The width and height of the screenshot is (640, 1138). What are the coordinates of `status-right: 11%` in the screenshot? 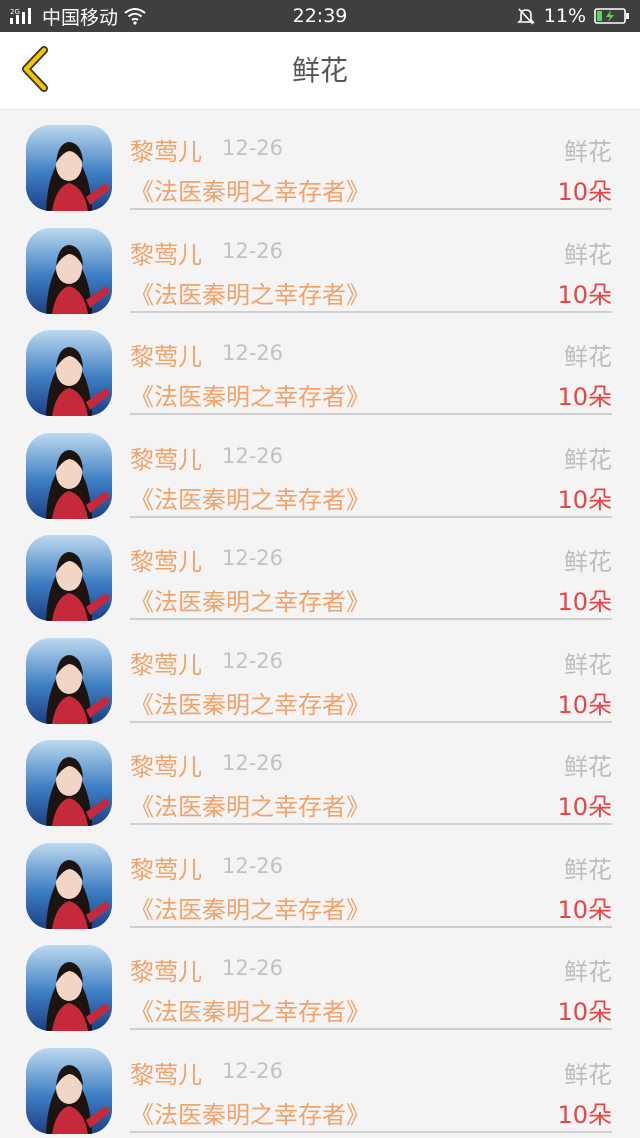 It's located at (573, 16).